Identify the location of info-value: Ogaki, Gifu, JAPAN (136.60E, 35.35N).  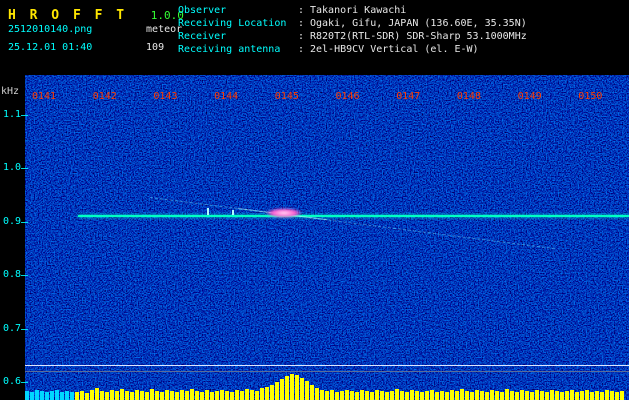
(418, 23).